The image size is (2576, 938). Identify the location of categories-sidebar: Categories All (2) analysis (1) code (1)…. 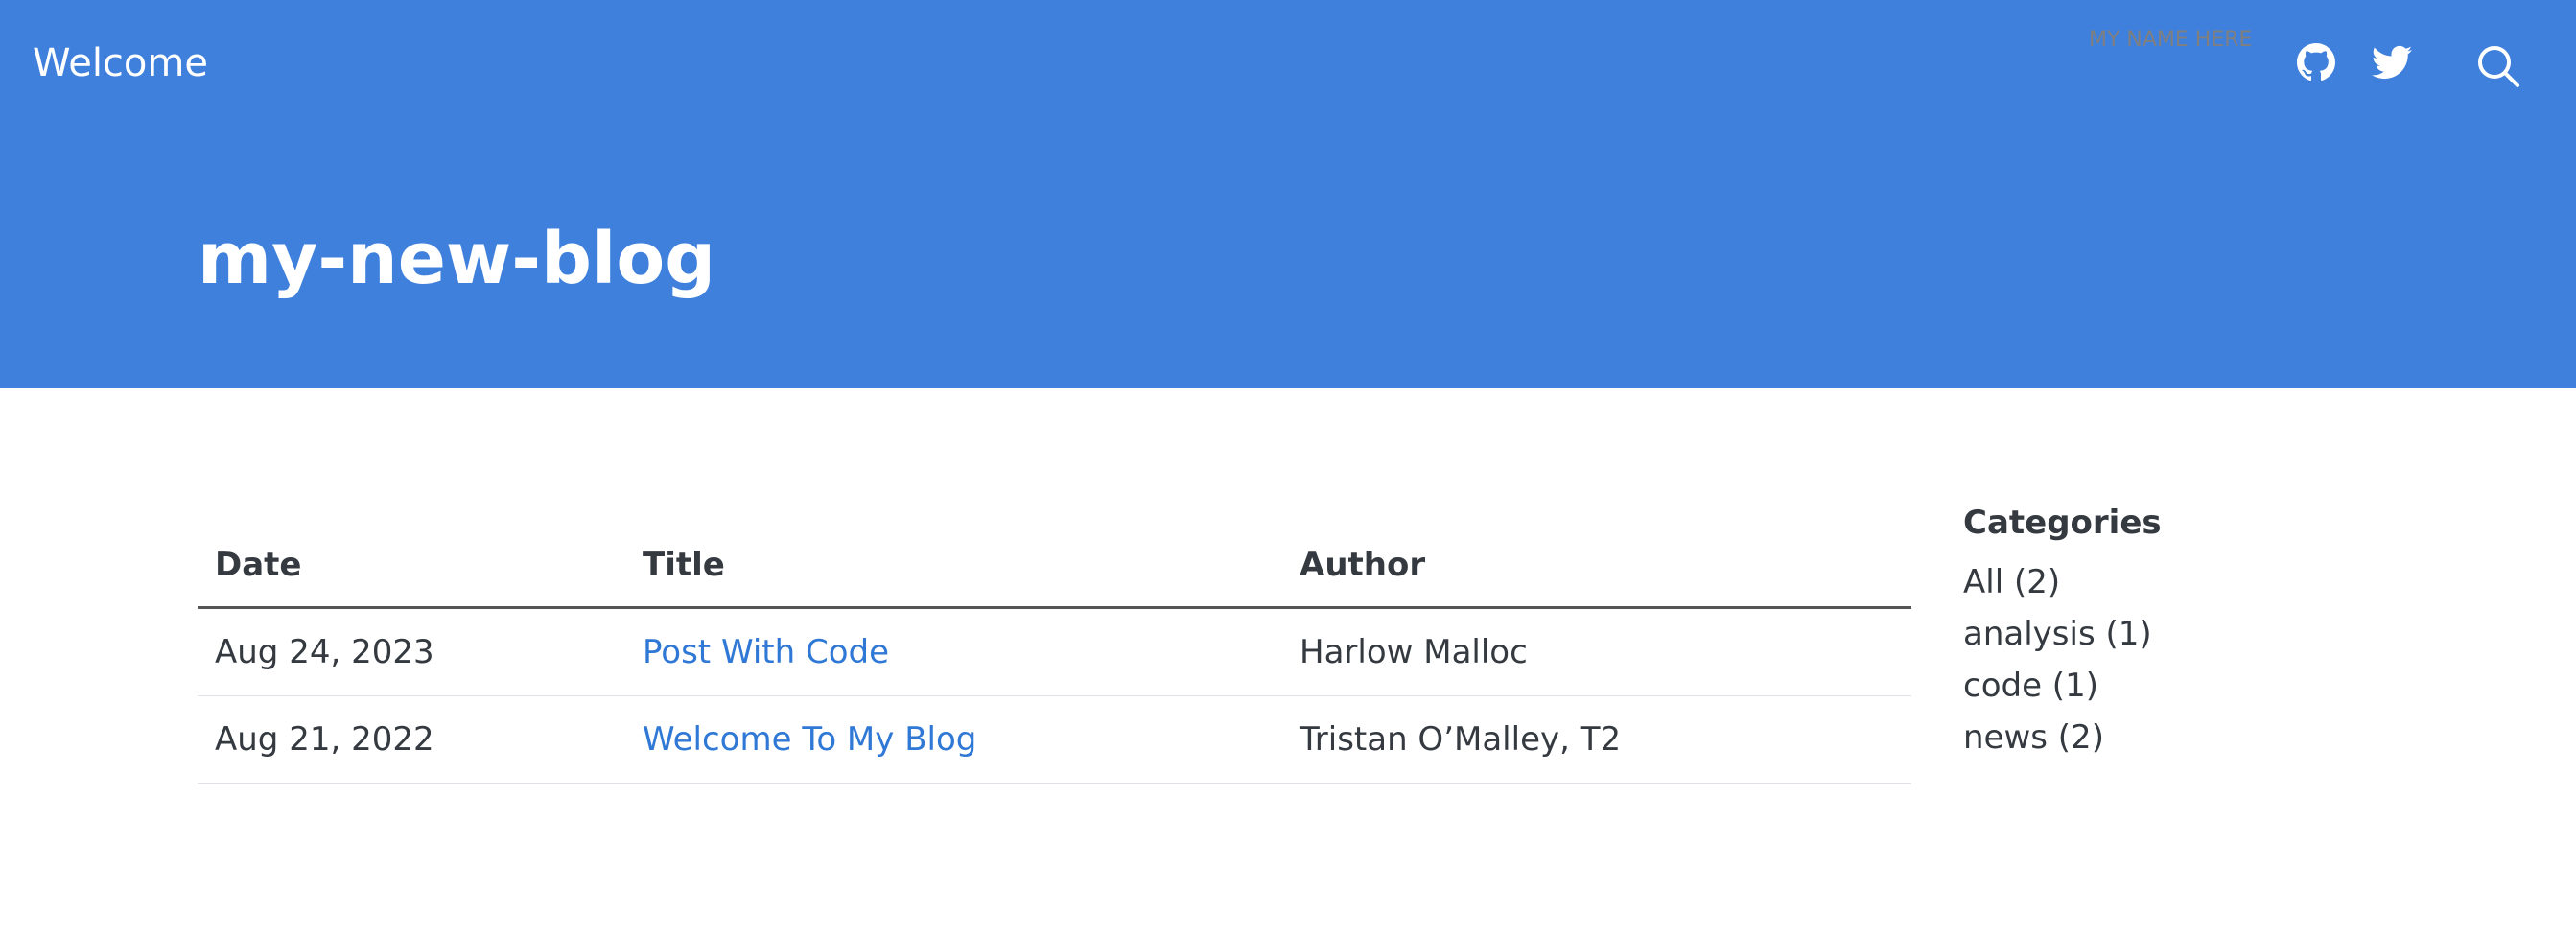
(2231, 631).